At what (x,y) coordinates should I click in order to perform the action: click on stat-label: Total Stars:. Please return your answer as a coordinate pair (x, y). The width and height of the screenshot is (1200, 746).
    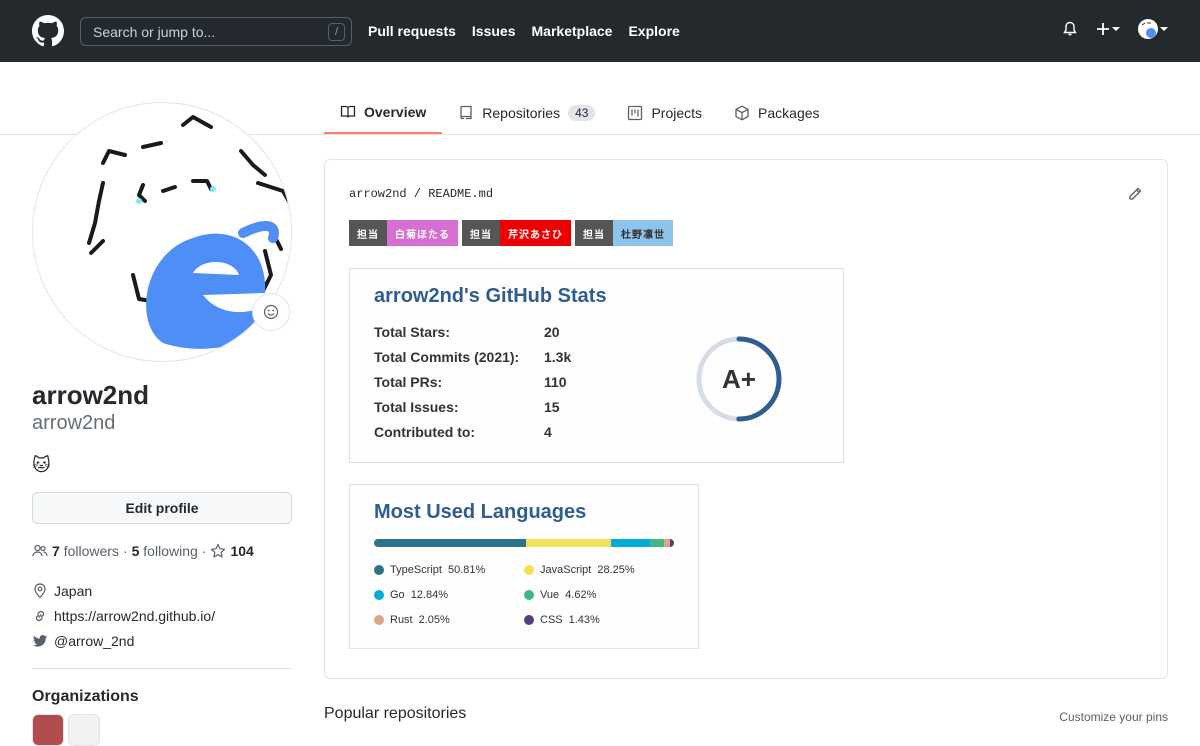
    Looking at the image, I should click on (412, 332).